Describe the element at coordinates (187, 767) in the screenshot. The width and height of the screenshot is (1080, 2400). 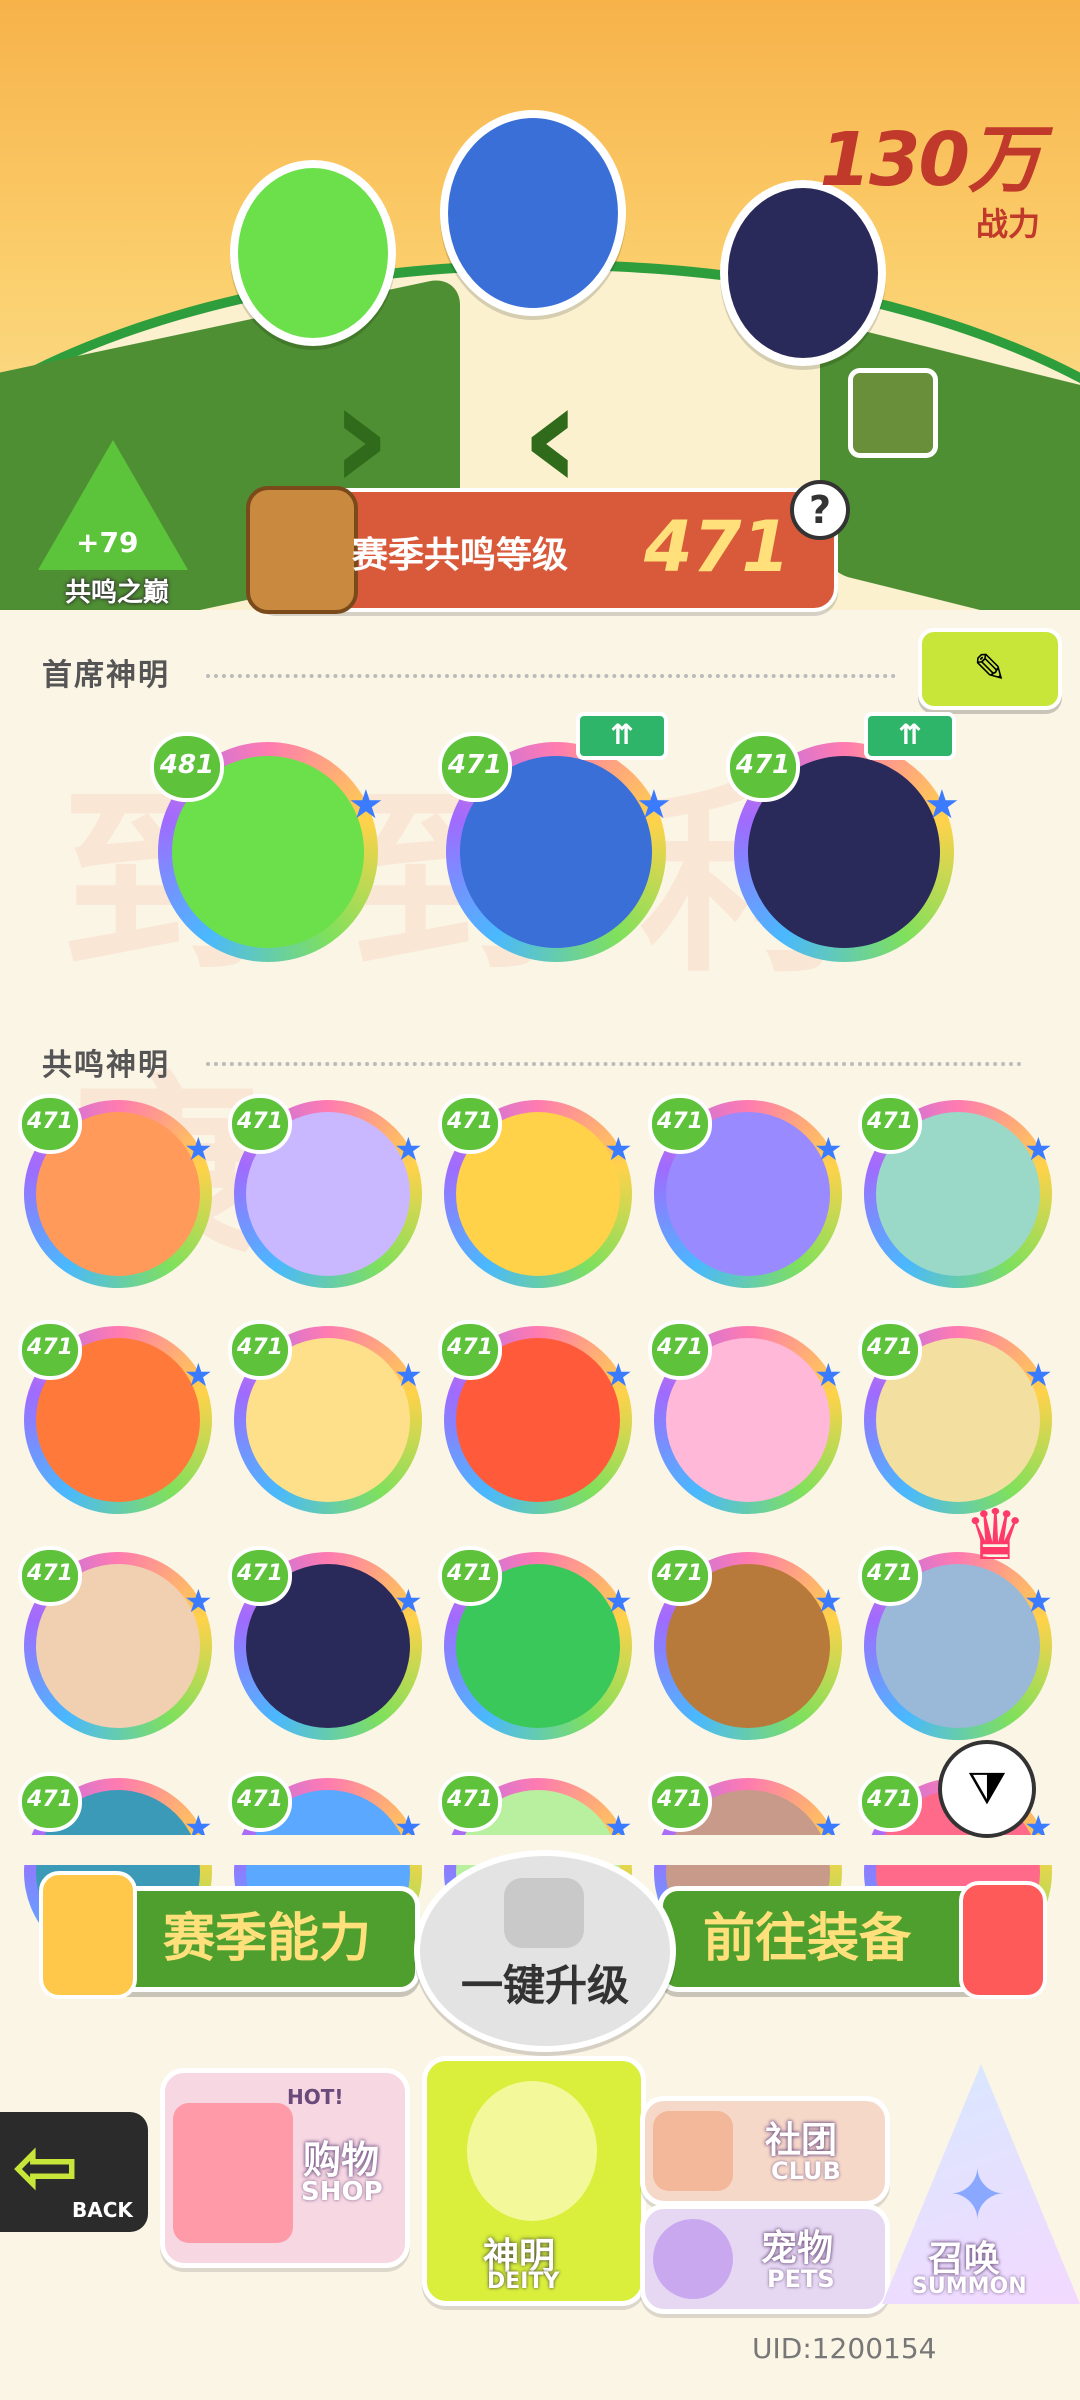
I see `level-badge: 481` at that location.